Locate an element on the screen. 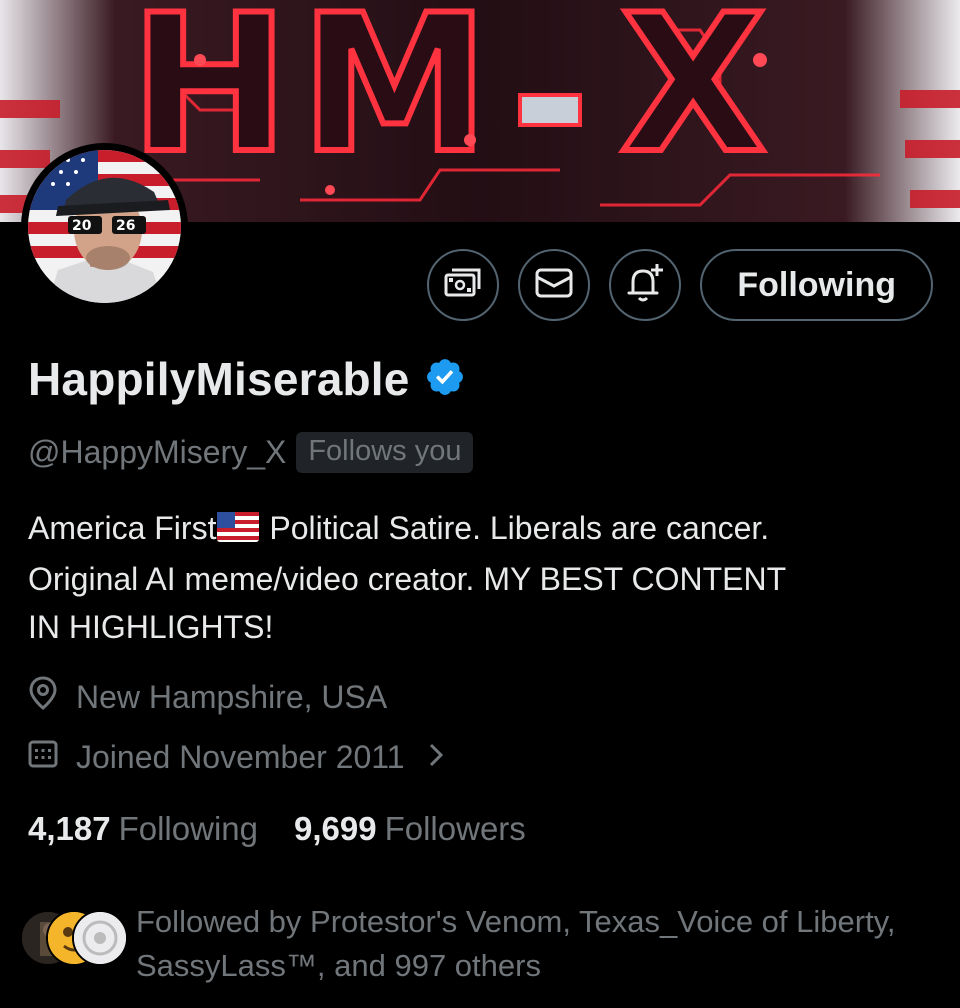 Image resolution: width=960 pixels, height=1008 pixels. name-row: HappilyMiserable is located at coordinates (247, 379).